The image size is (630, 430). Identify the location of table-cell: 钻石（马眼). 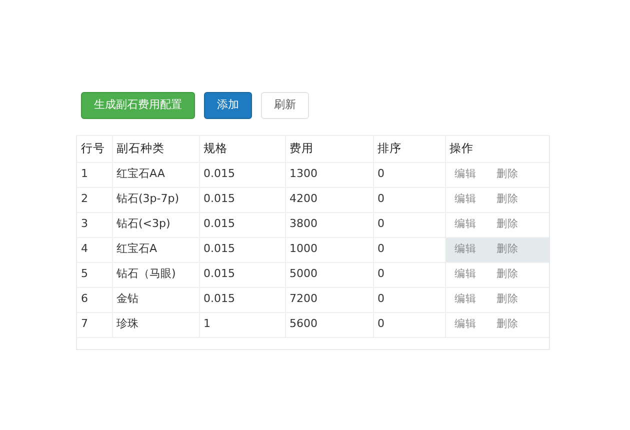
(155, 274).